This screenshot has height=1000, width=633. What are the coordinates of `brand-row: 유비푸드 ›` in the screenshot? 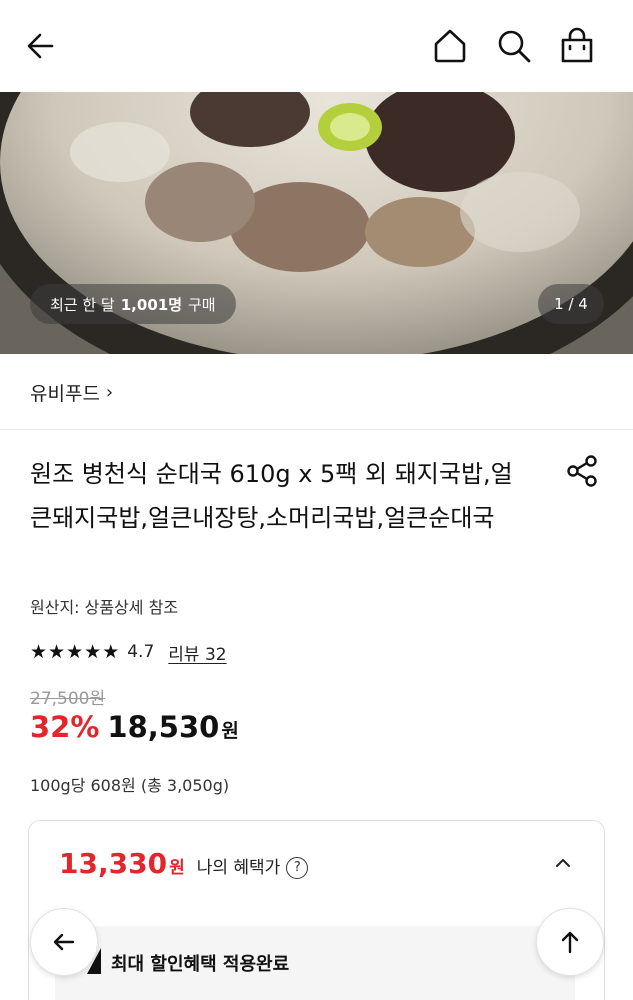 It's located at (316, 392).